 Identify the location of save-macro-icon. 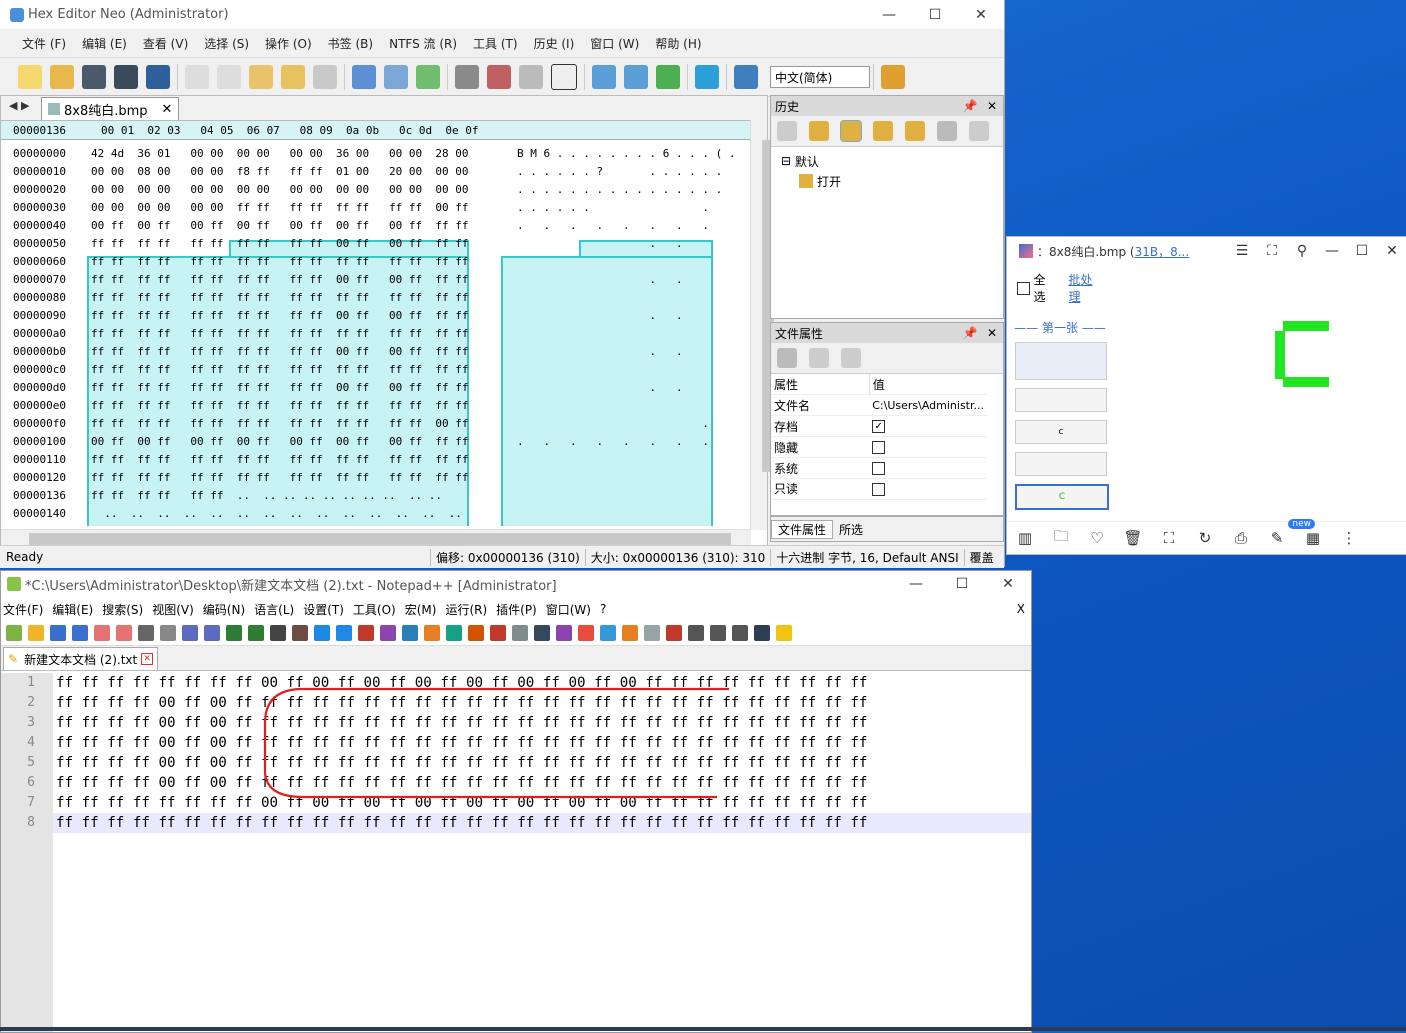
(696, 633).